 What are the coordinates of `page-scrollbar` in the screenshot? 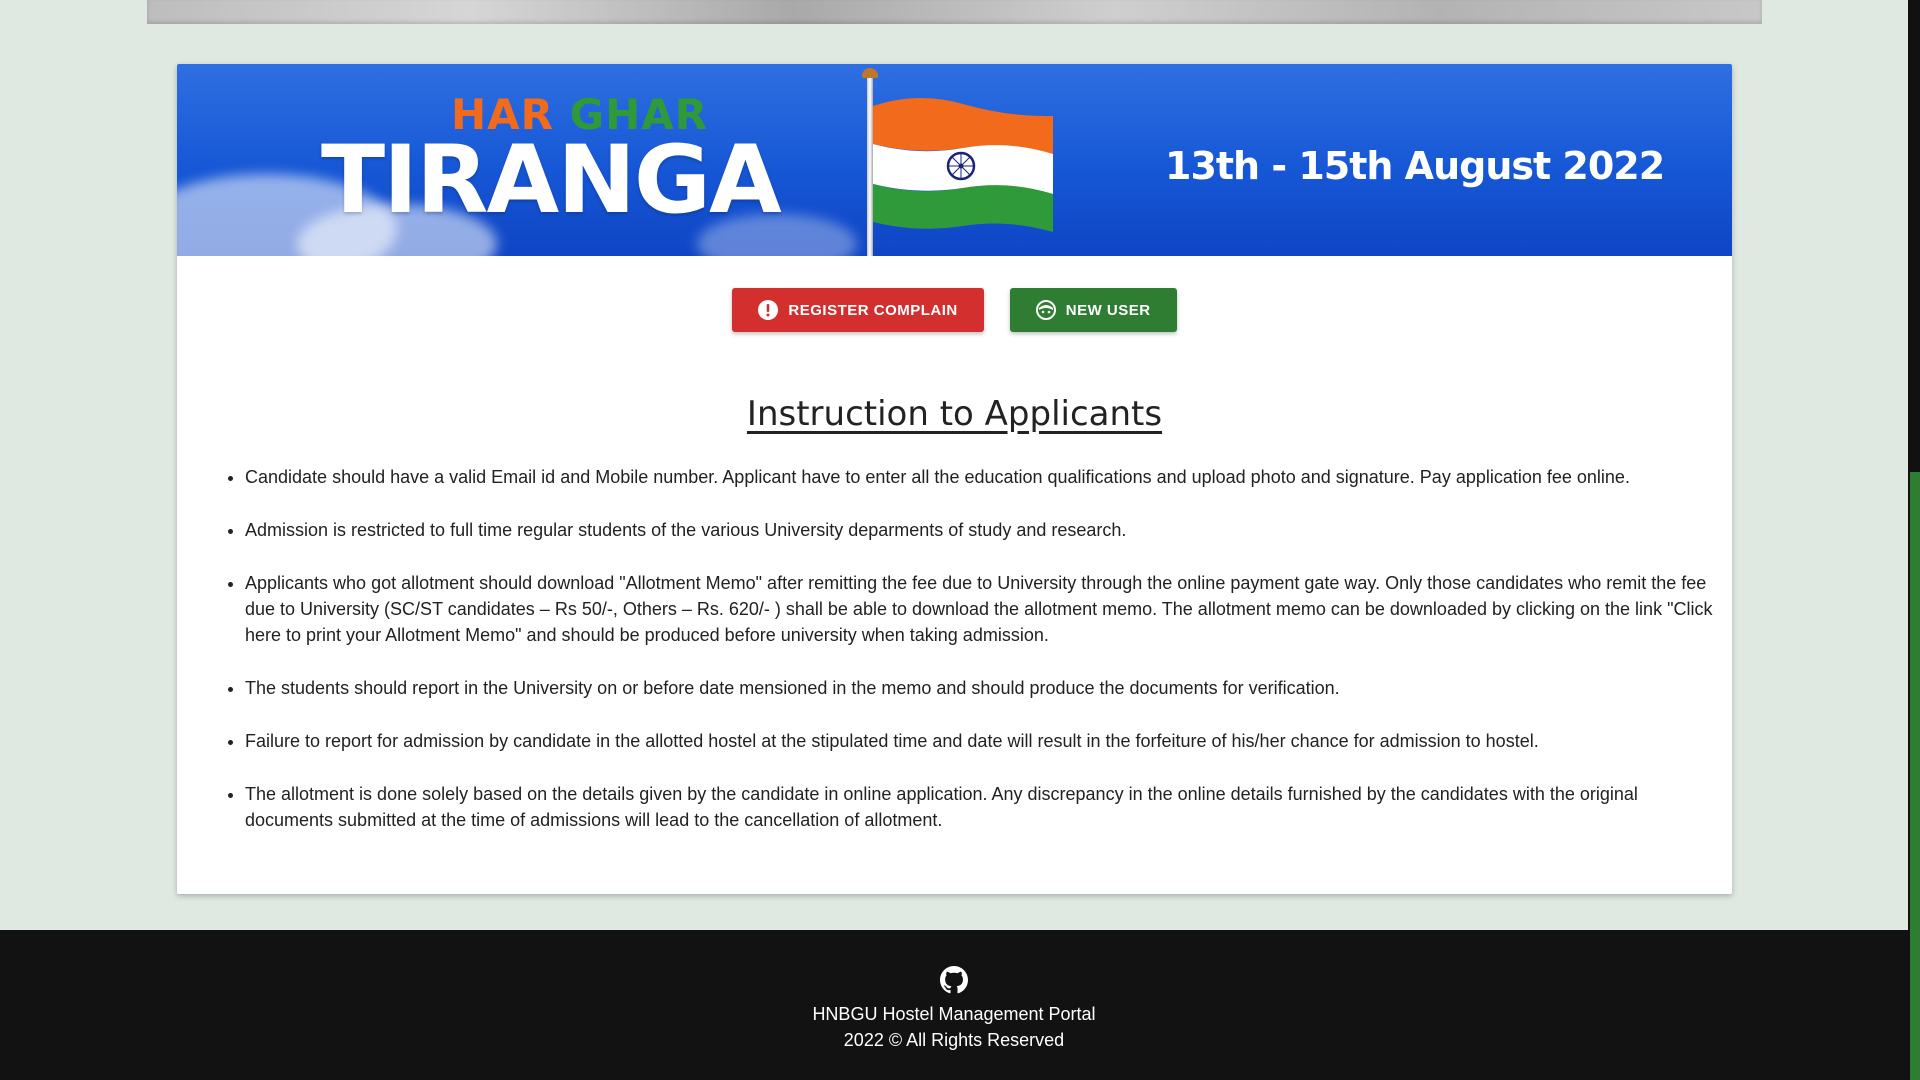 It's located at (1914, 540).